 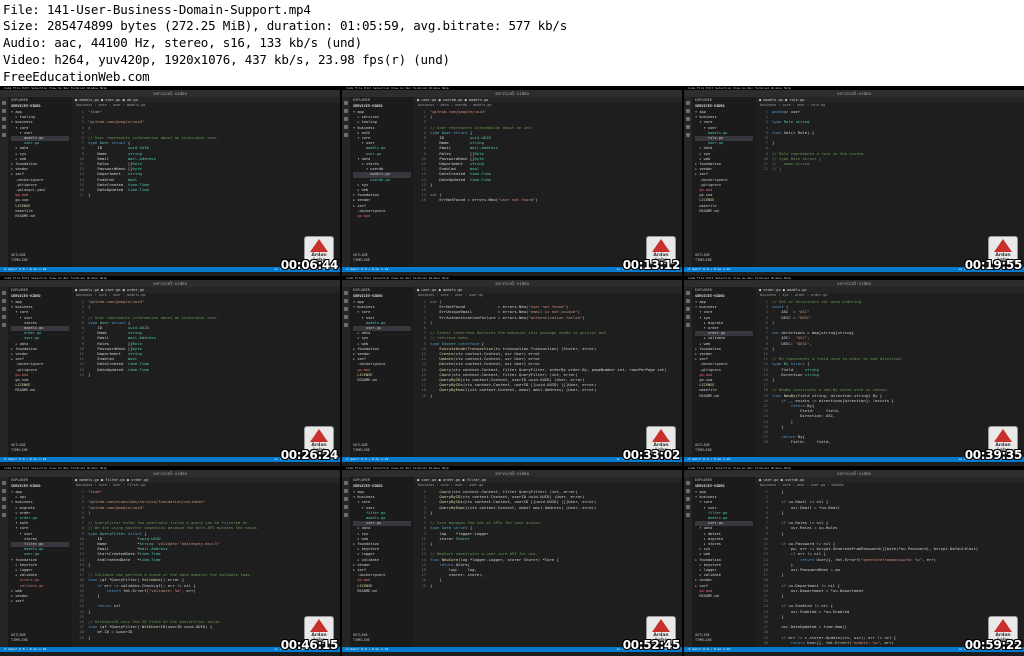 What do you see at coordinates (24, 184) in the screenshot?
I see `file-tree-item-label: .gitignore` at bounding box center [24, 184].